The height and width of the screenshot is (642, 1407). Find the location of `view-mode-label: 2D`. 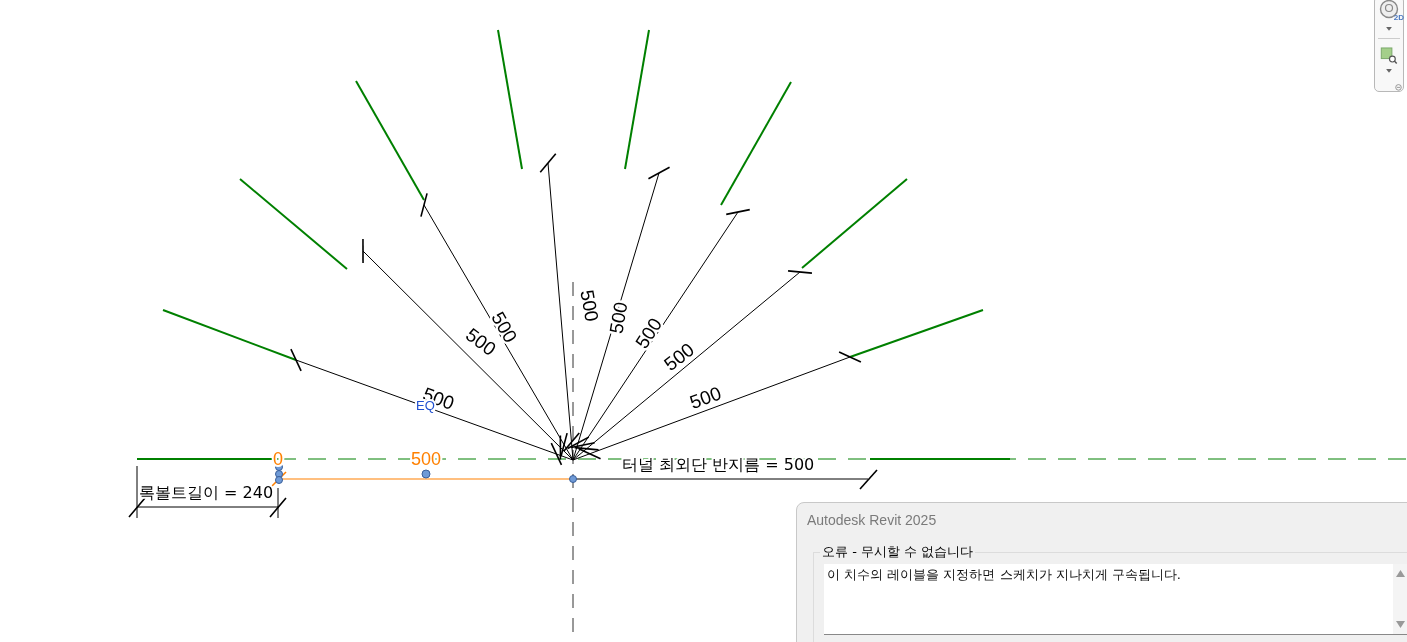

view-mode-label: 2D is located at coordinates (1398, 18).